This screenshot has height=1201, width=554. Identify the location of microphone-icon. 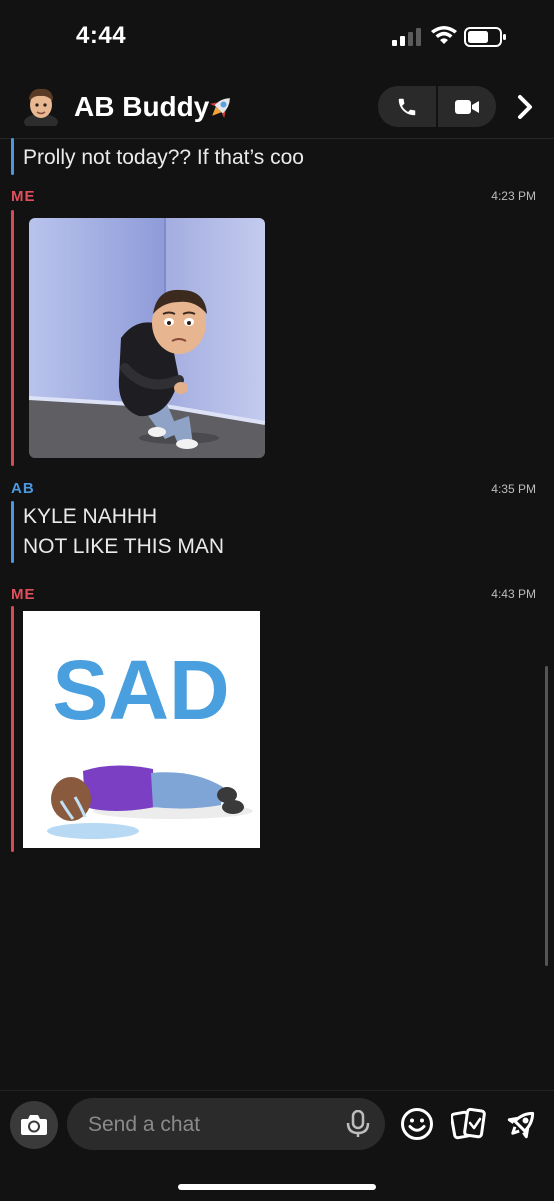
(358, 1124).